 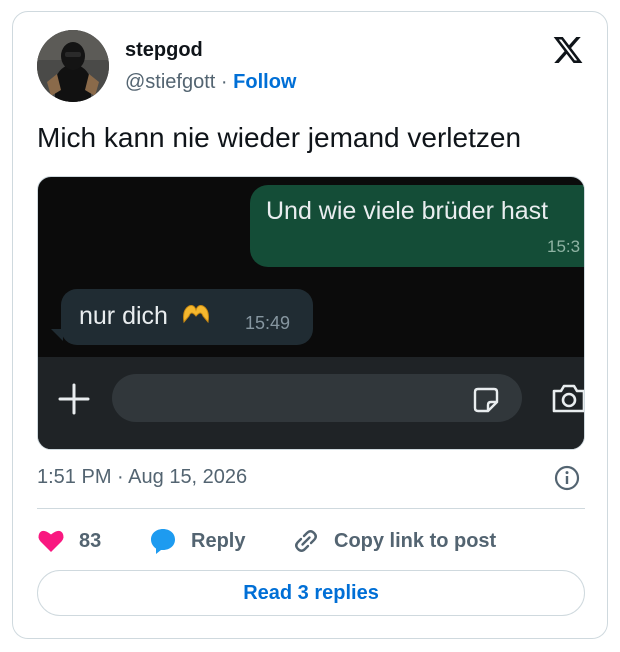 What do you see at coordinates (279, 137) in the screenshot?
I see `post-text: Mich kann nie wieder jemand verletzen` at bounding box center [279, 137].